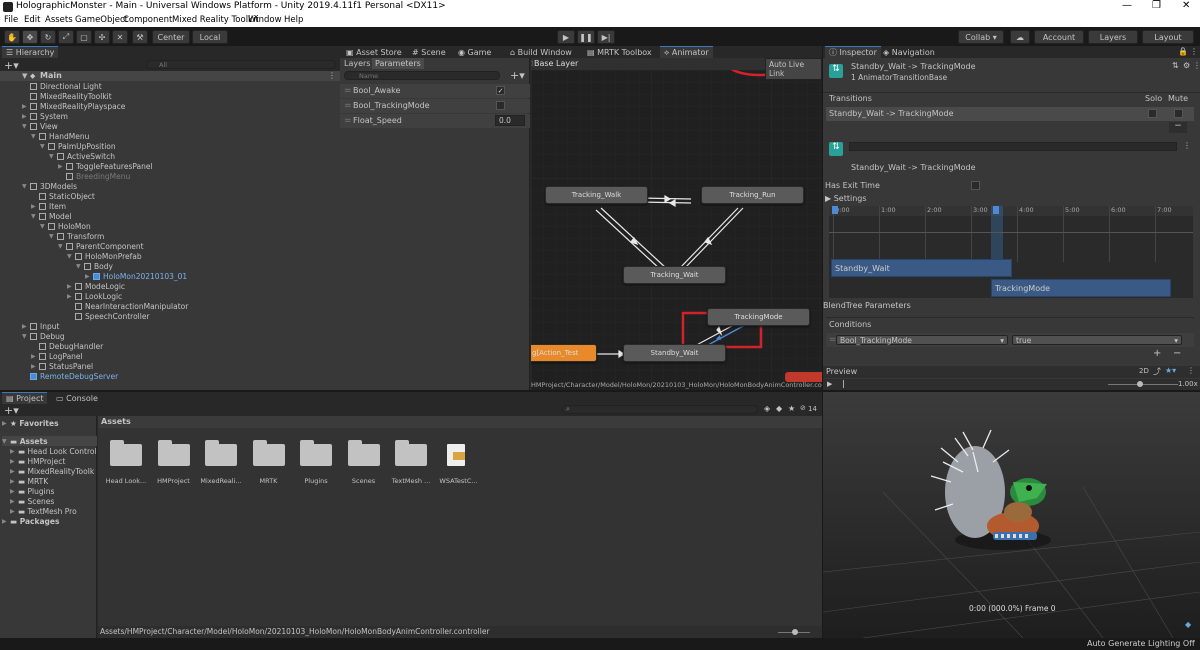 The width and height of the screenshot is (1200, 650). I want to click on hierarchy-item: NearInteractionManipulator, so click(127, 306).